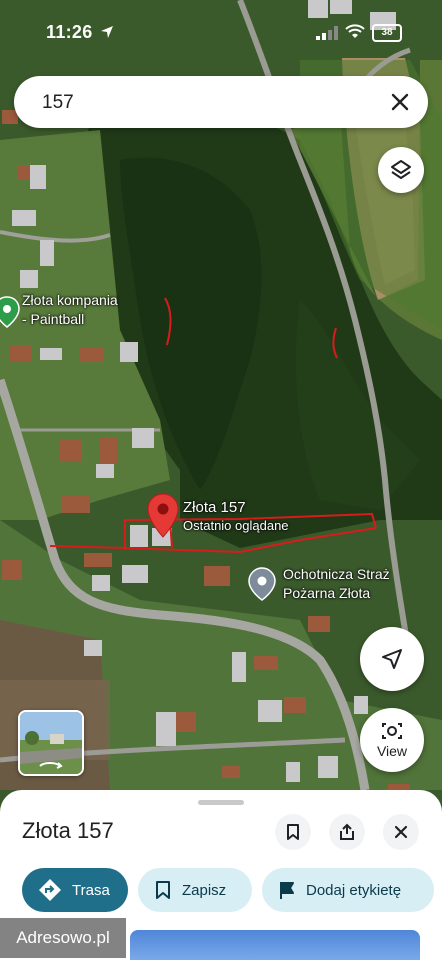 This screenshot has width=442, height=960. What do you see at coordinates (327, 593) in the screenshot?
I see `fire-station-sublabel: Pożarna Złota` at bounding box center [327, 593].